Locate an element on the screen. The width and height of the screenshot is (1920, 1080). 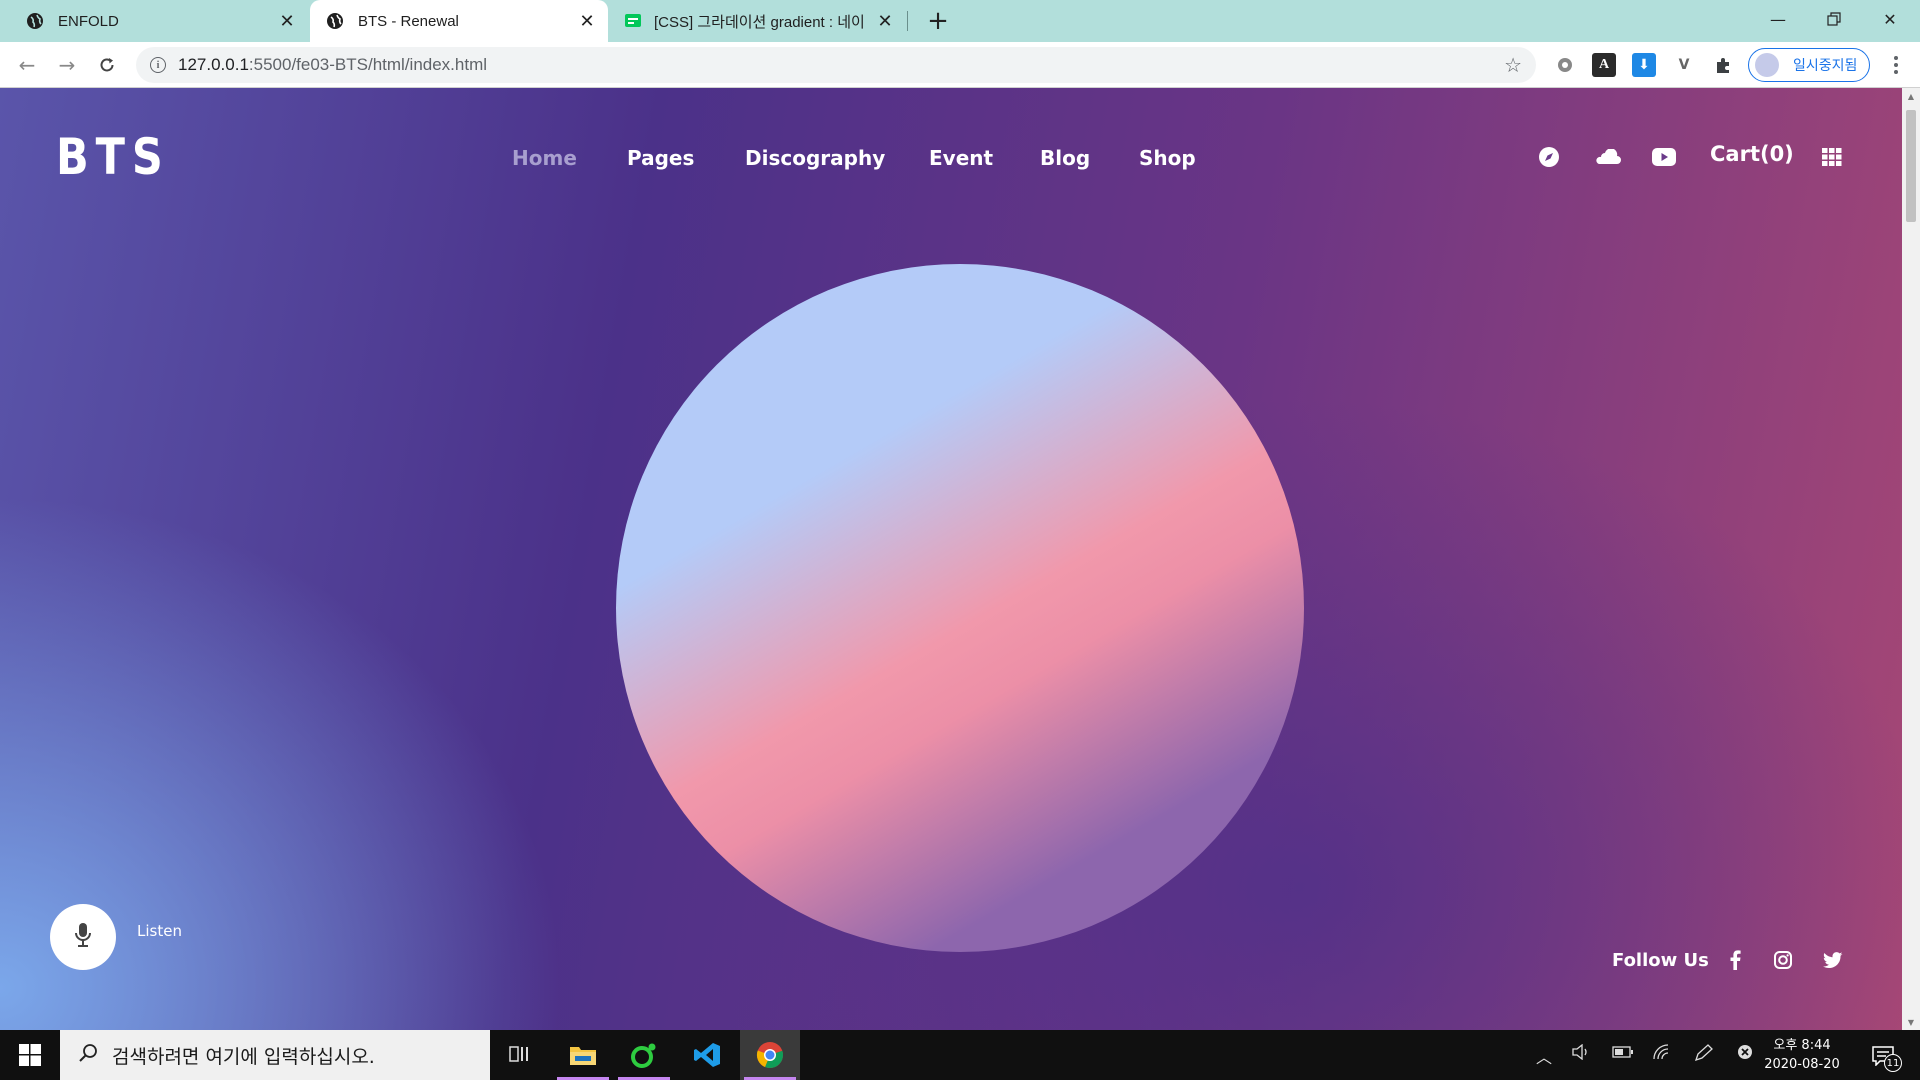
facebook-icon is located at coordinates (1735, 960).